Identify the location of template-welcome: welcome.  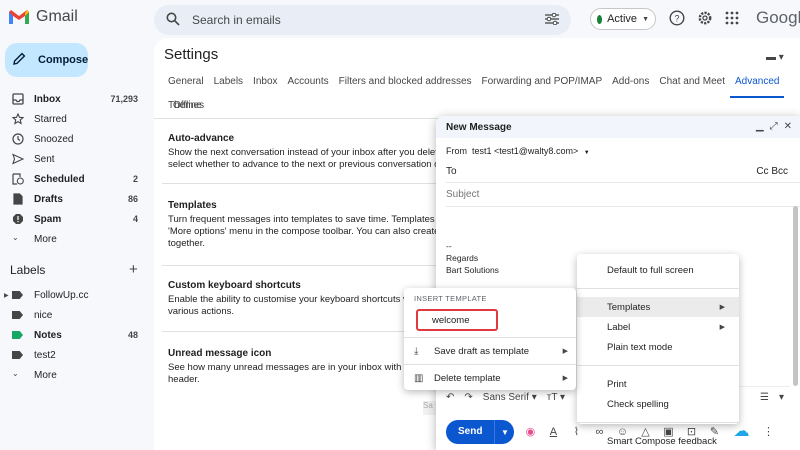
(457, 320).